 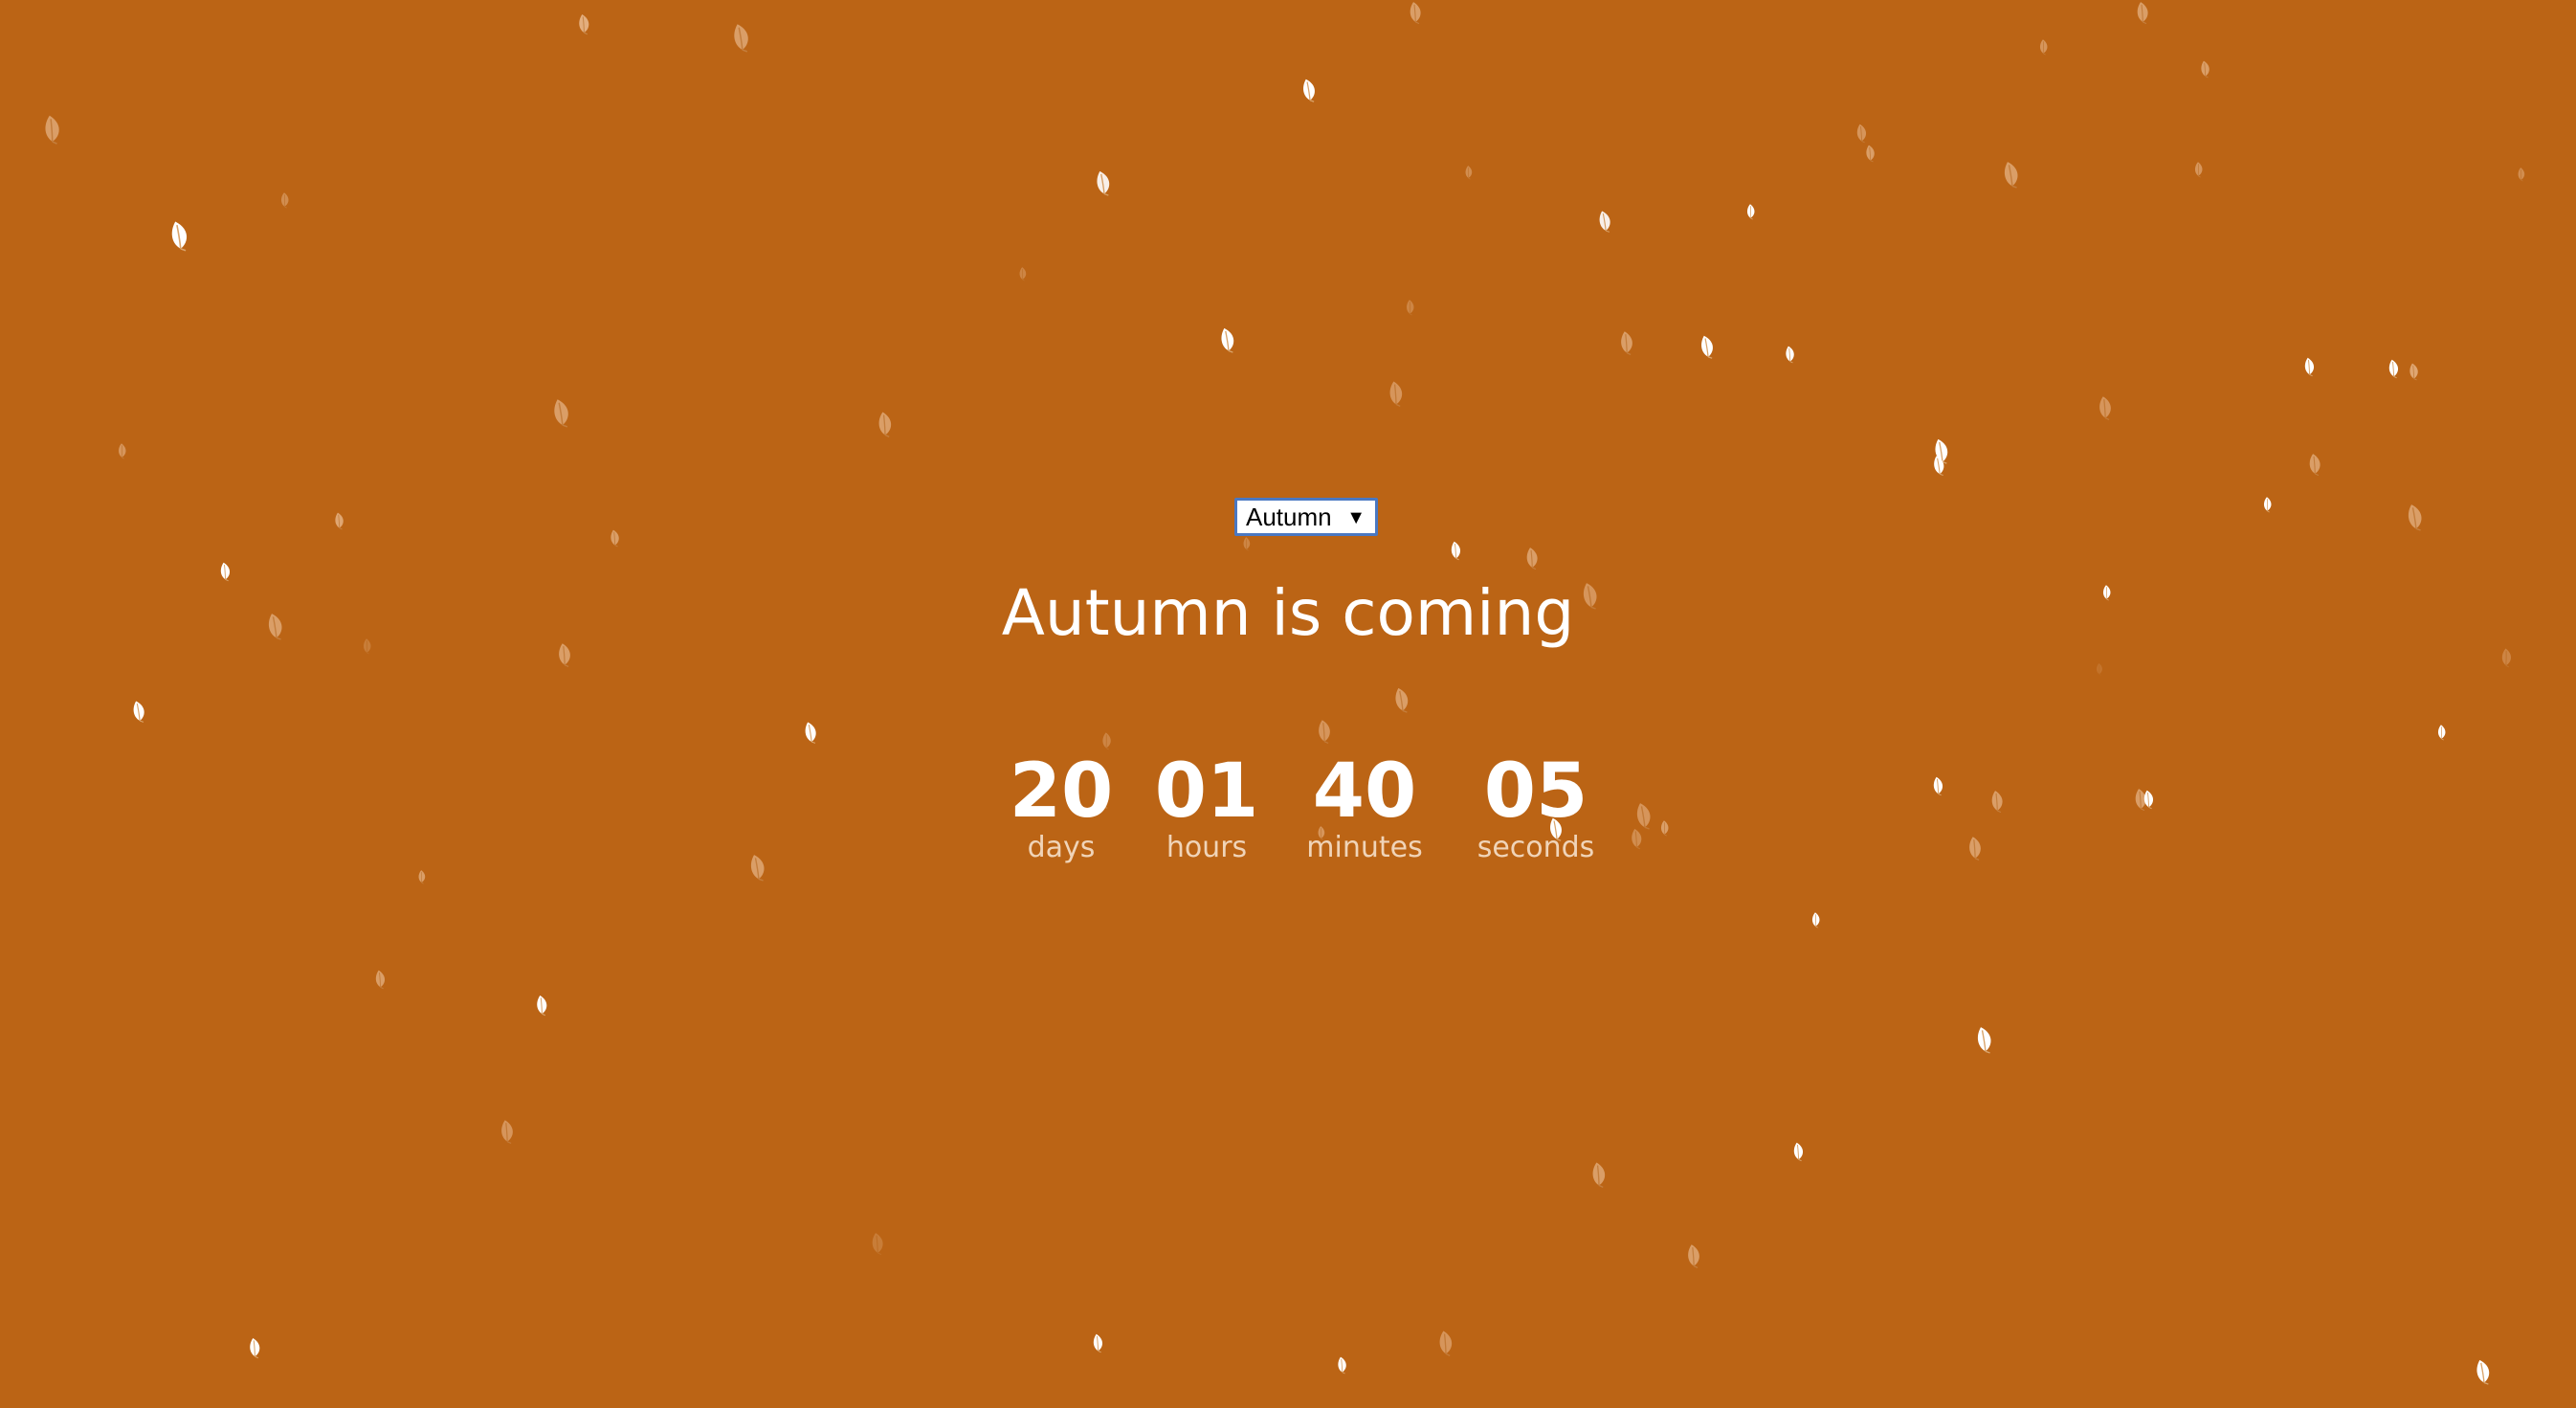 What do you see at coordinates (1364, 792) in the screenshot?
I see `countdown-minutes-value: 40` at bounding box center [1364, 792].